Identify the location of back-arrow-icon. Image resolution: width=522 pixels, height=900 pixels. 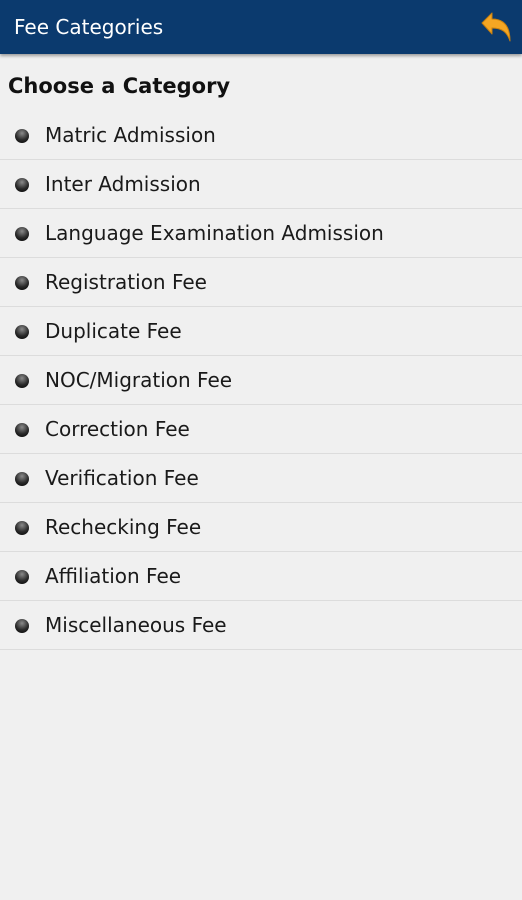
(496, 27).